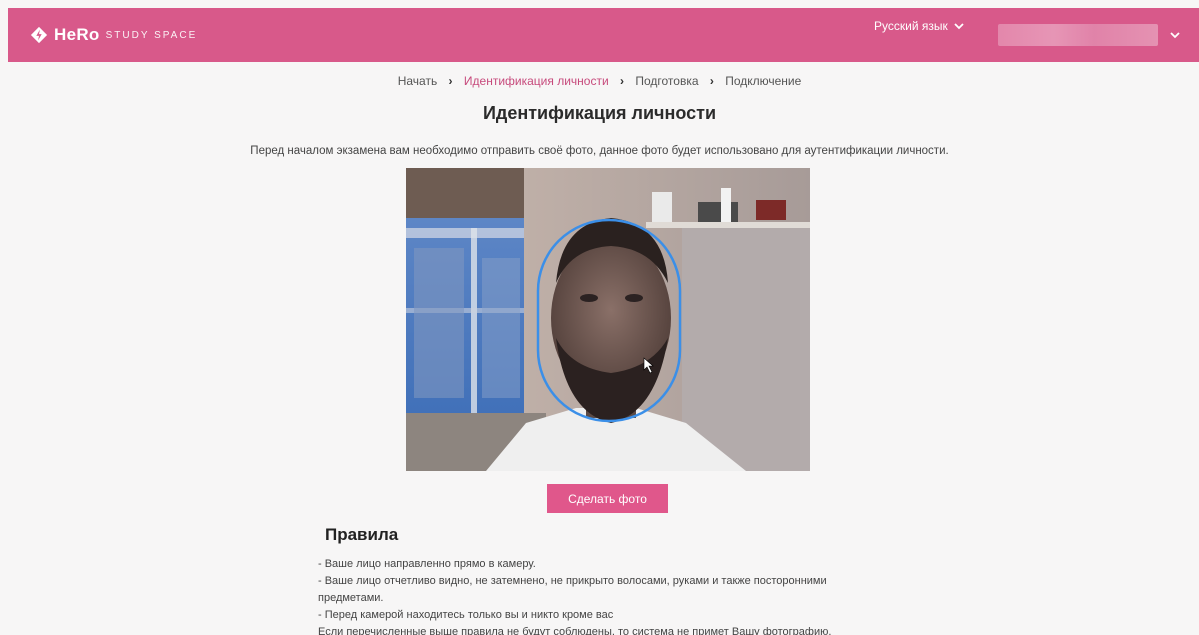 This screenshot has height=635, width=1199. What do you see at coordinates (39, 35) in the screenshot?
I see `hero-logo-icon` at bounding box center [39, 35].